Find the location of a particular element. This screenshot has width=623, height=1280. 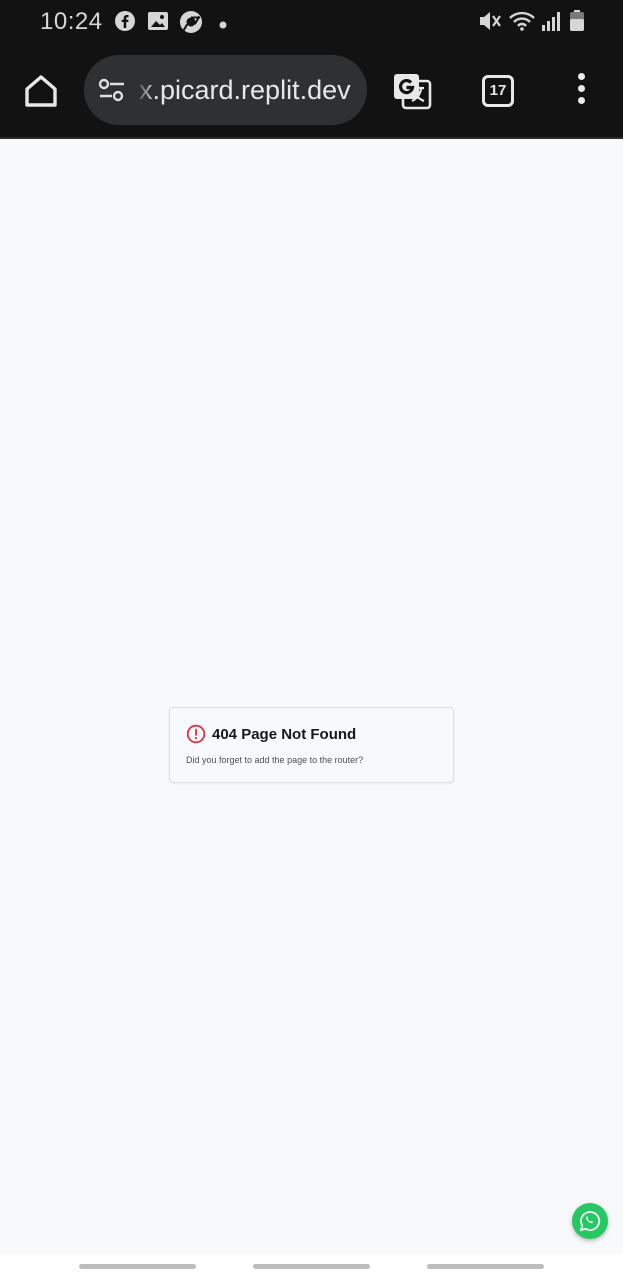

gallery-icon is located at coordinates (158, 23).